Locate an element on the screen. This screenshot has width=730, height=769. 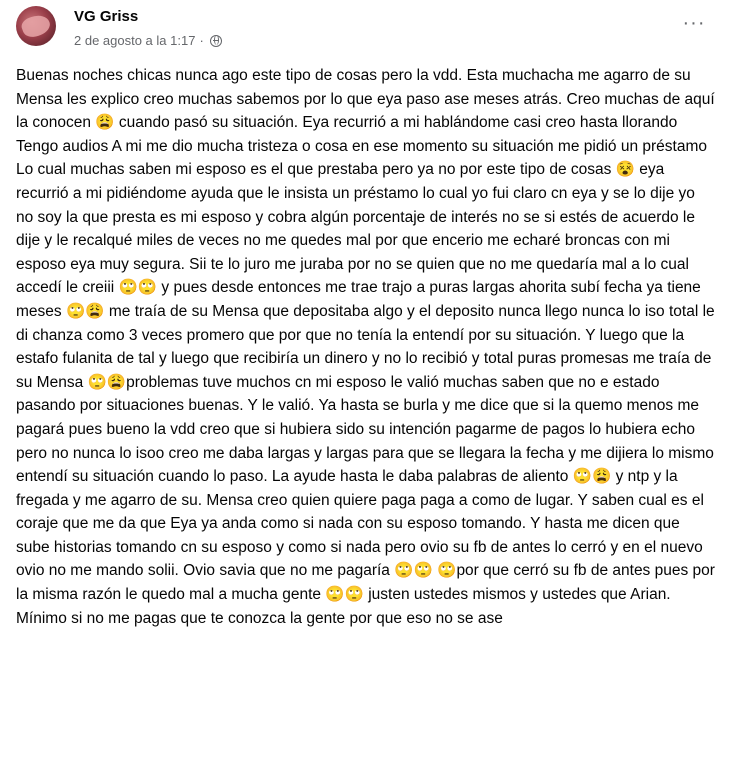
avatar-image is located at coordinates (36, 26).